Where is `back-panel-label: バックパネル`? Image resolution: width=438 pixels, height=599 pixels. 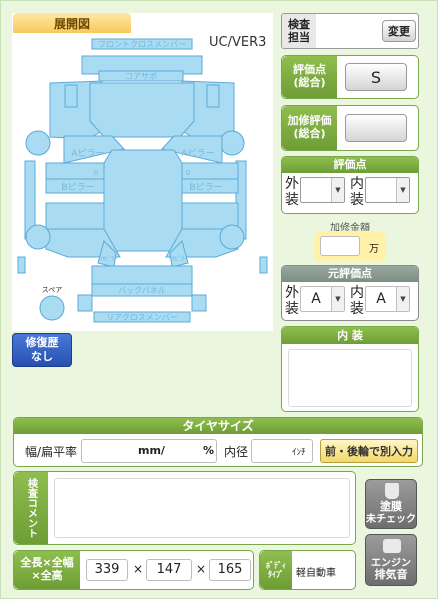
back-panel-label: バックパネル is located at coordinates (142, 290).